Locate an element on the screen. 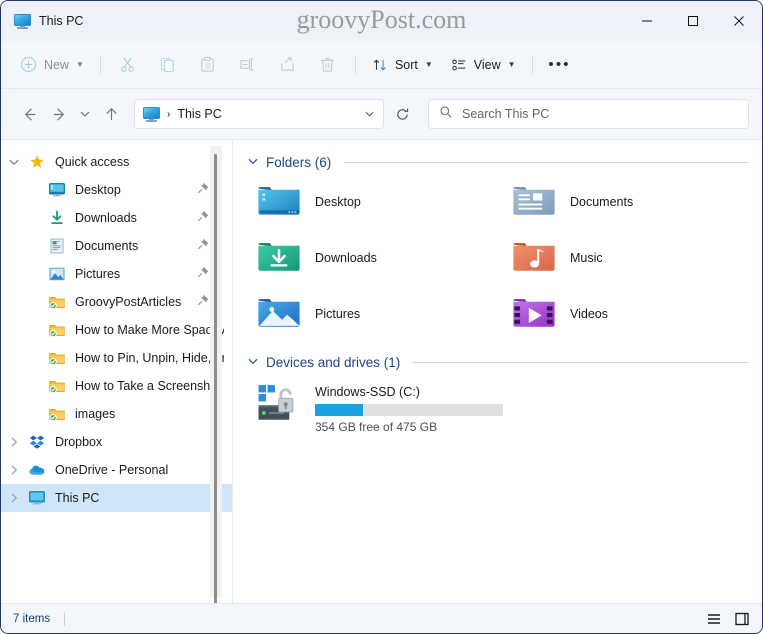  delete-button is located at coordinates (328, 65).